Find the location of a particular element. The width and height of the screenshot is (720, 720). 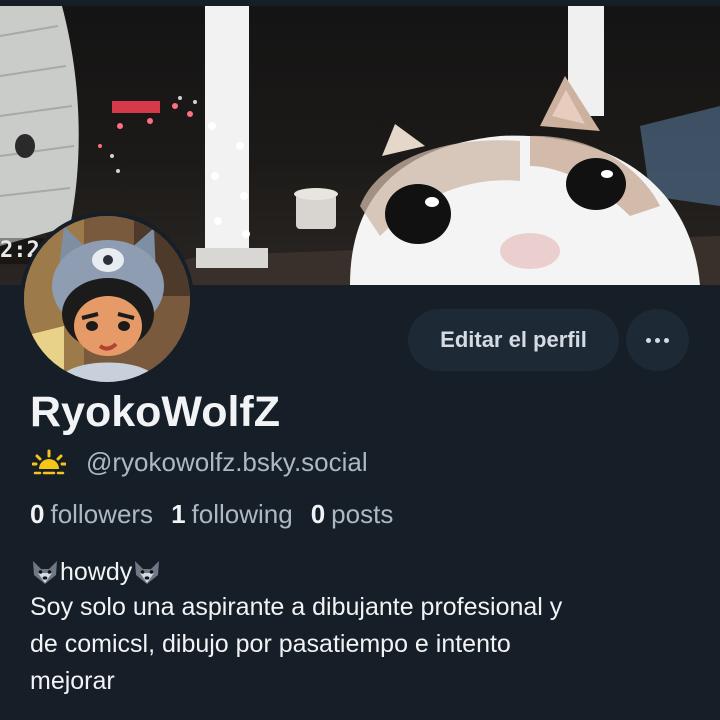

following-label: following is located at coordinates (242, 513).